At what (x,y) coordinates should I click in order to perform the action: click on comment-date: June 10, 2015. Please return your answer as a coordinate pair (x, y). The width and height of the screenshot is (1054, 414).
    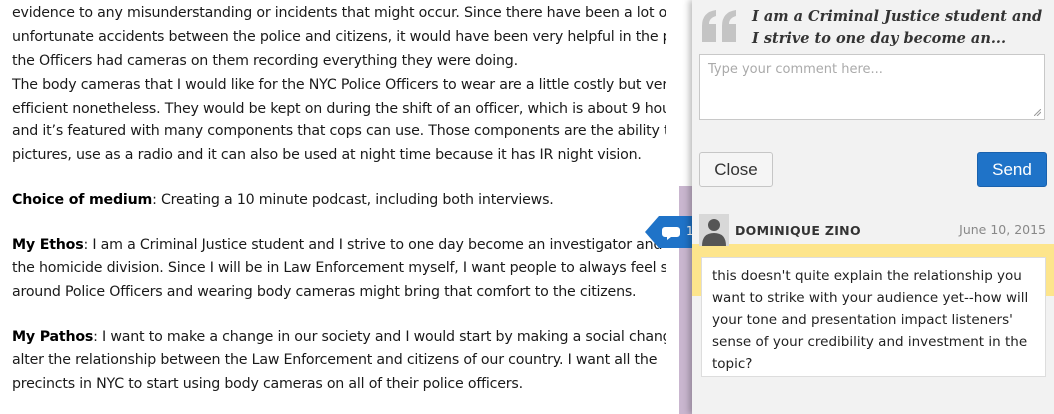
    Looking at the image, I should click on (1002, 229).